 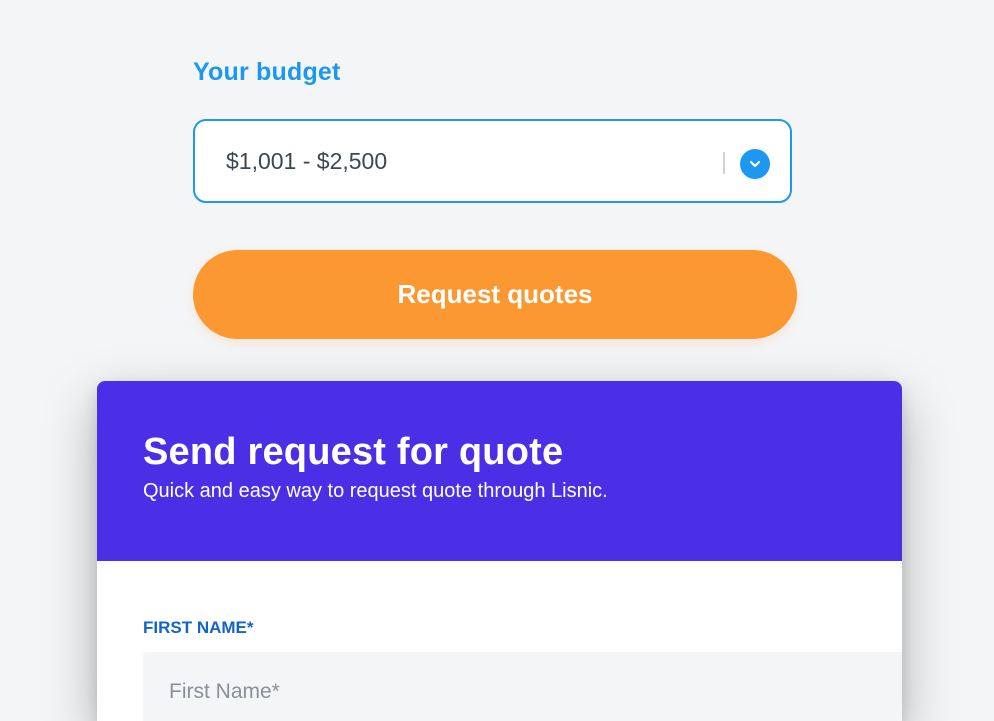 I want to click on budget-select: $1,001 - $2,500, so click(x=492, y=161).